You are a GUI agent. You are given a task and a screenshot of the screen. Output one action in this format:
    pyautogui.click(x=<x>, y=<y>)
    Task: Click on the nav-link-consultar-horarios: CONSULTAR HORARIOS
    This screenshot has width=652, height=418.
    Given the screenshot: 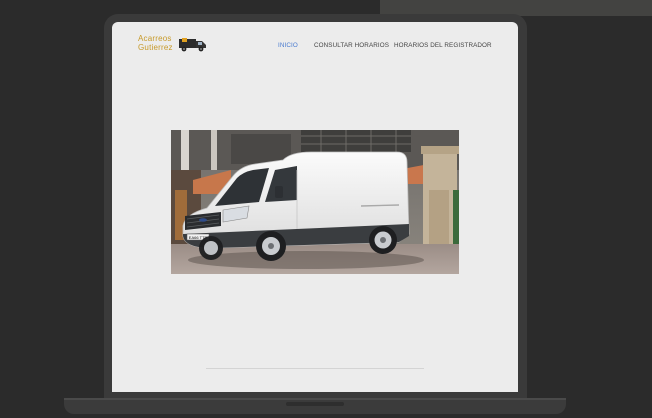 What is the action you would take?
    pyautogui.click(x=351, y=45)
    